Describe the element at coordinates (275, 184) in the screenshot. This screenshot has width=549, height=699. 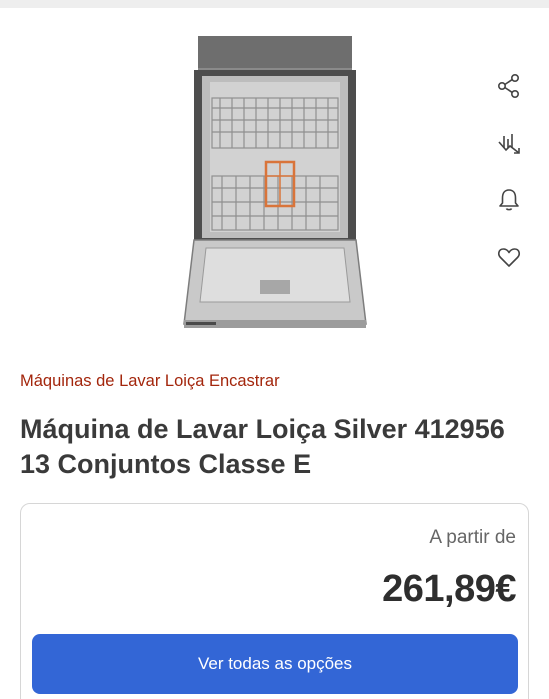
I see `product-image` at that location.